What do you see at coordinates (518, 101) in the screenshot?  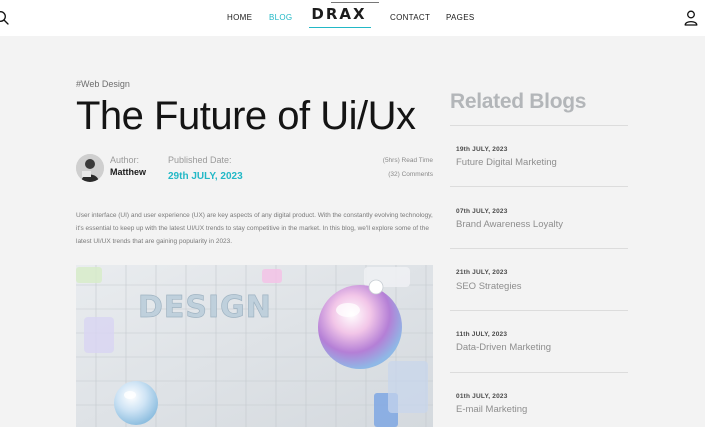 I see `related-blogs-title: Related Blogs` at bounding box center [518, 101].